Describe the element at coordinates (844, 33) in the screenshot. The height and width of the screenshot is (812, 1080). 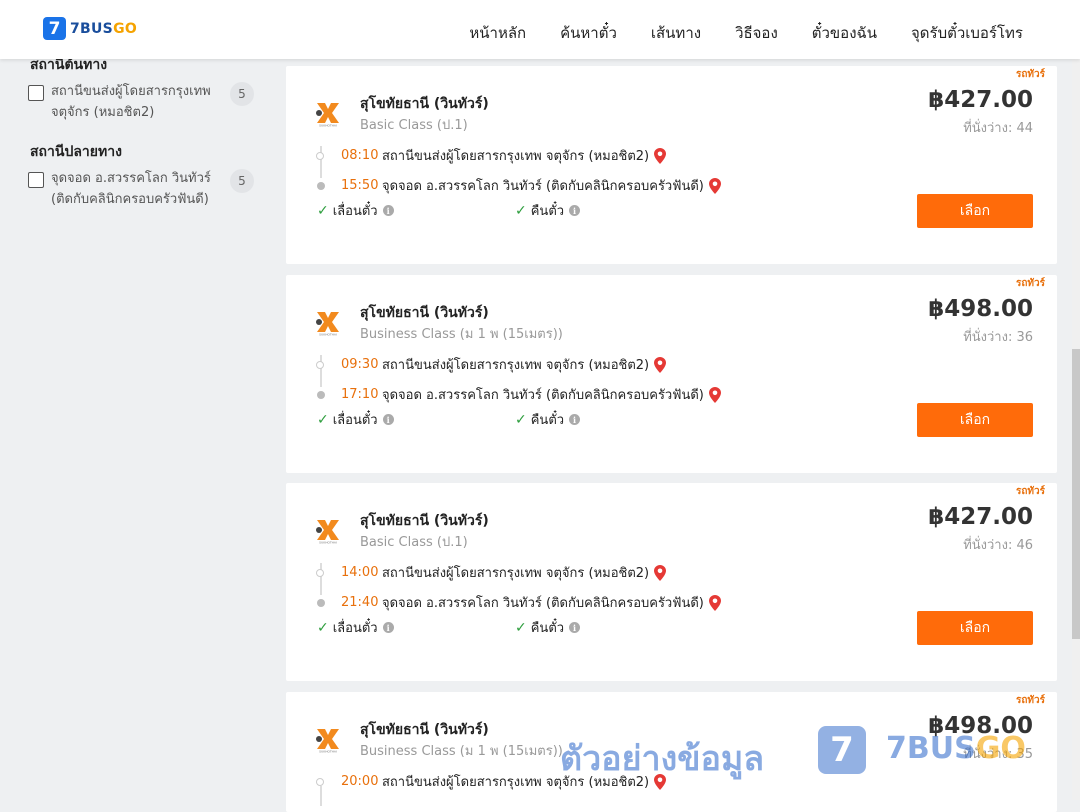
I see `nav-my-tickets: ตั๋วของฉัน` at that location.